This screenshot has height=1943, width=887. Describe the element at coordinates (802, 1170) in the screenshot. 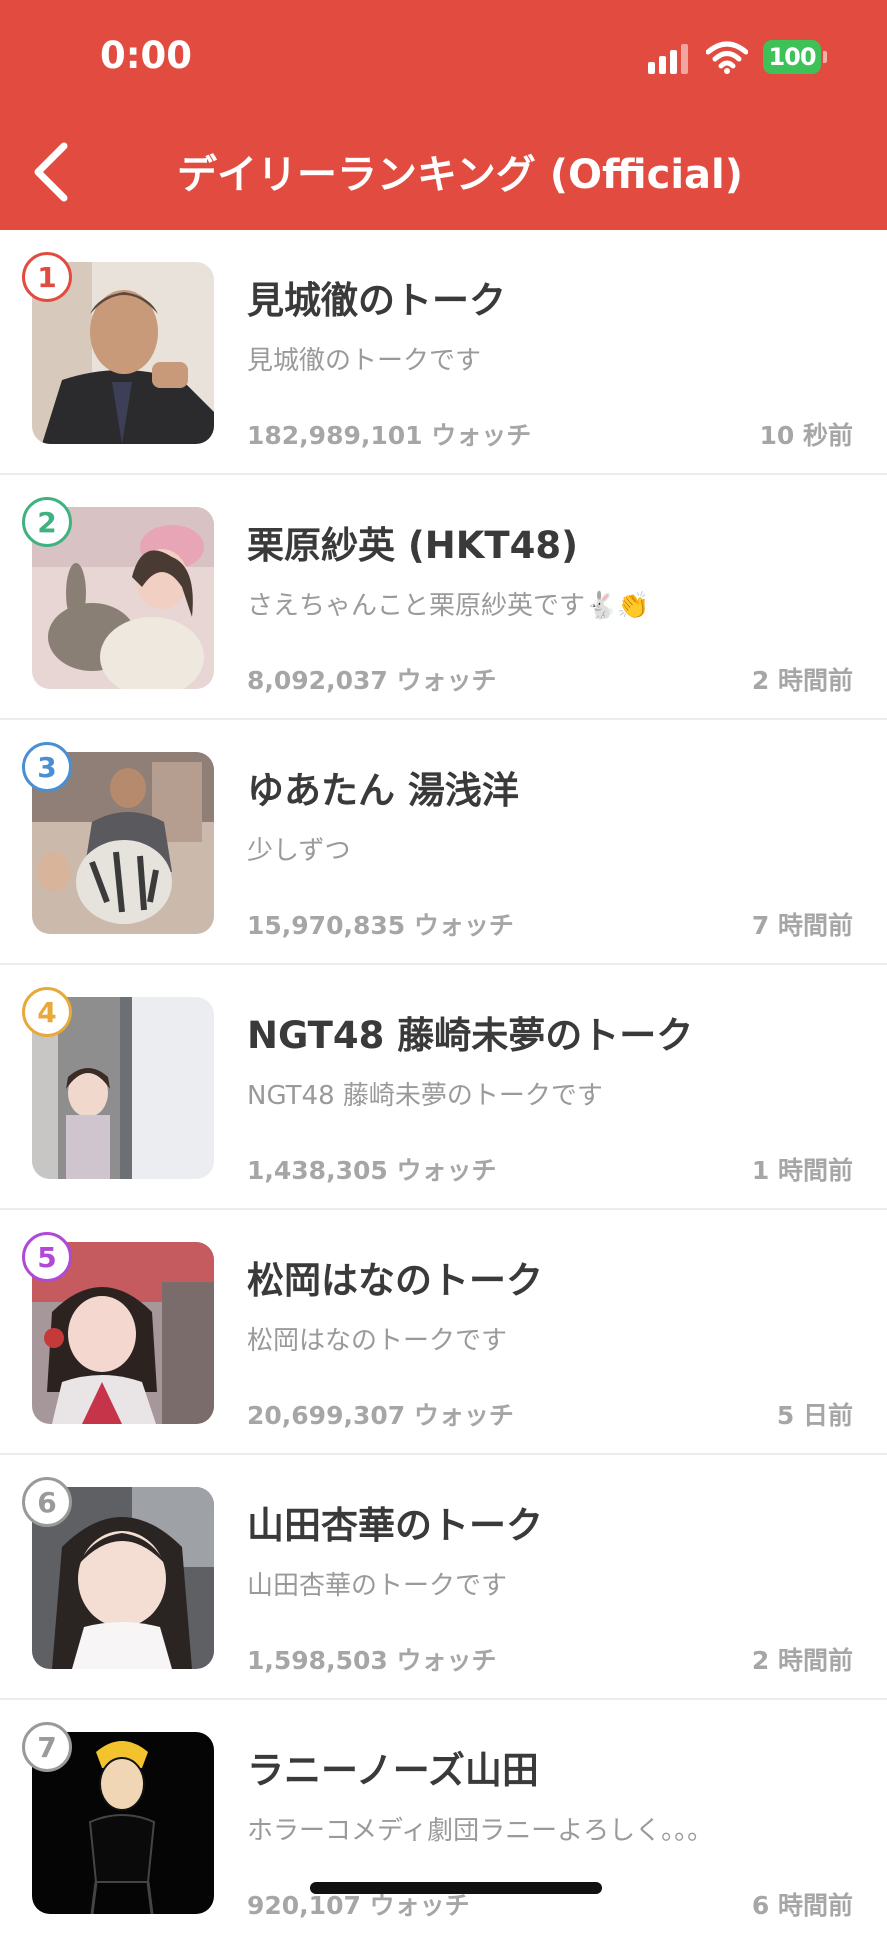

I see `last-updated: 1 時間前` at that location.